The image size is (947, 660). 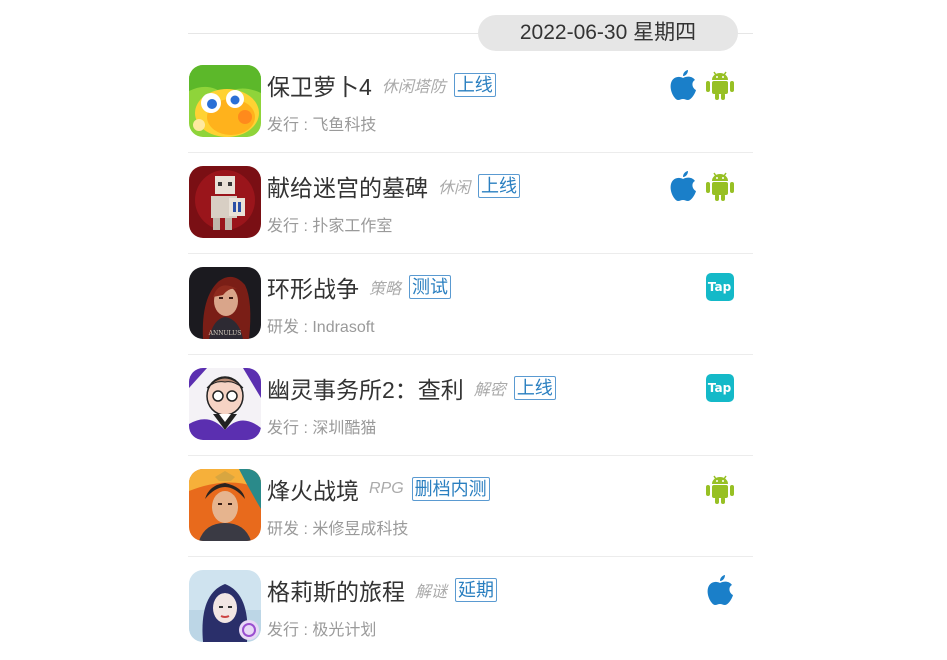 What do you see at coordinates (225, 505) in the screenshot?
I see `warrior-portrait-icon` at bounding box center [225, 505].